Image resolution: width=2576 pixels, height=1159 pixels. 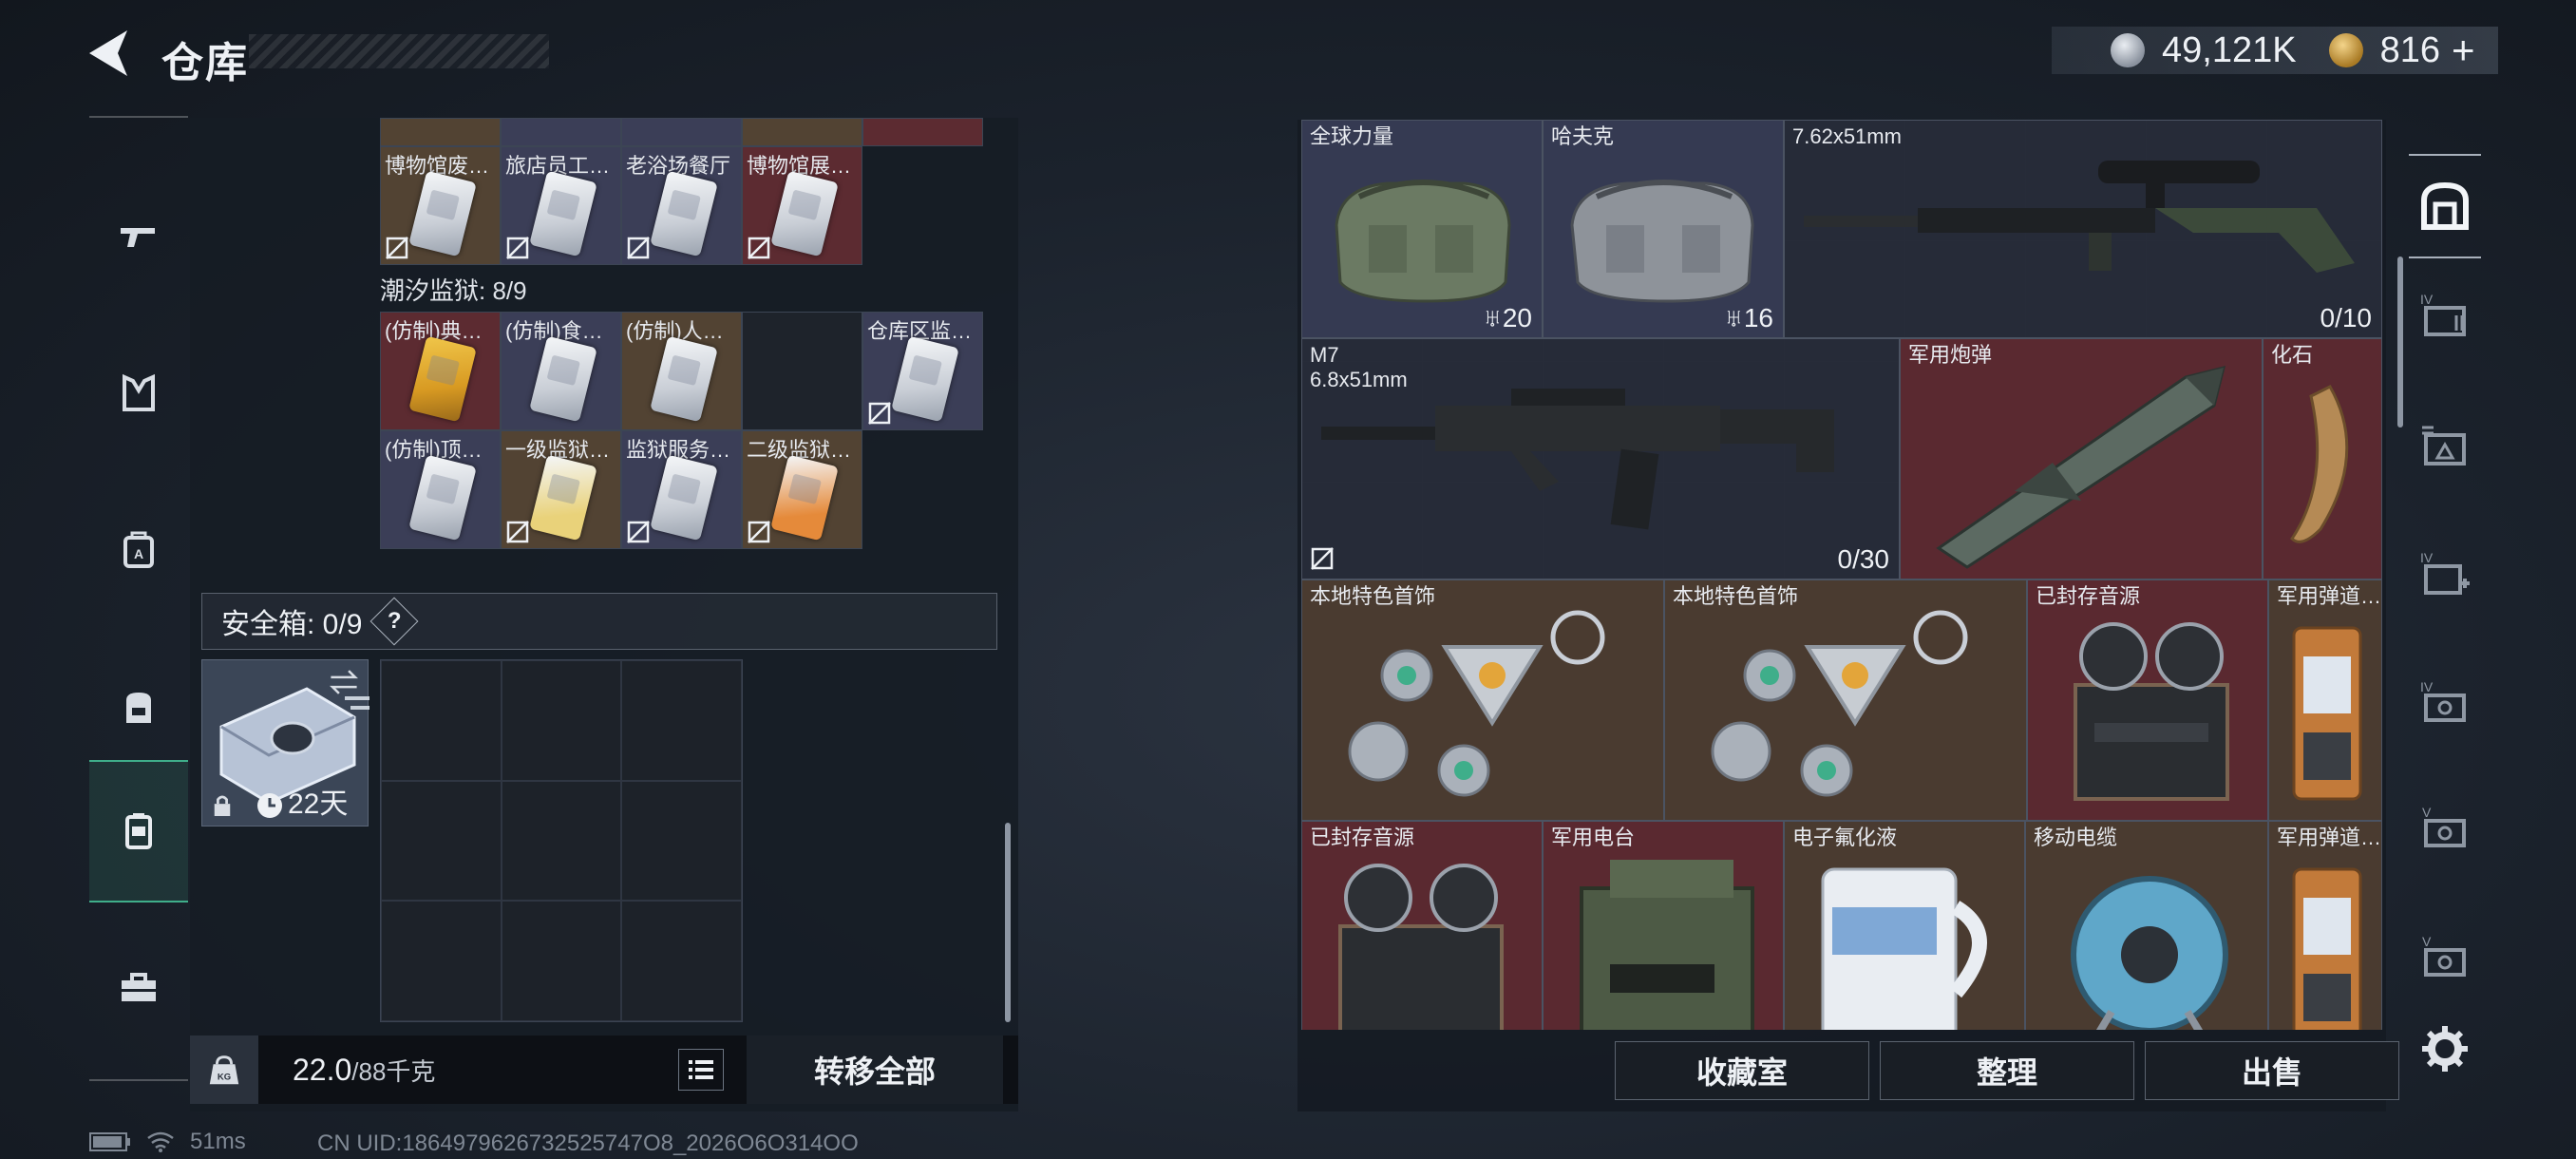 What do you see at coordinates (453, 290) in the screenshot?
I see `prison-section-title: 潮汐监狱: 8/9` at bounding box center [453, 290].